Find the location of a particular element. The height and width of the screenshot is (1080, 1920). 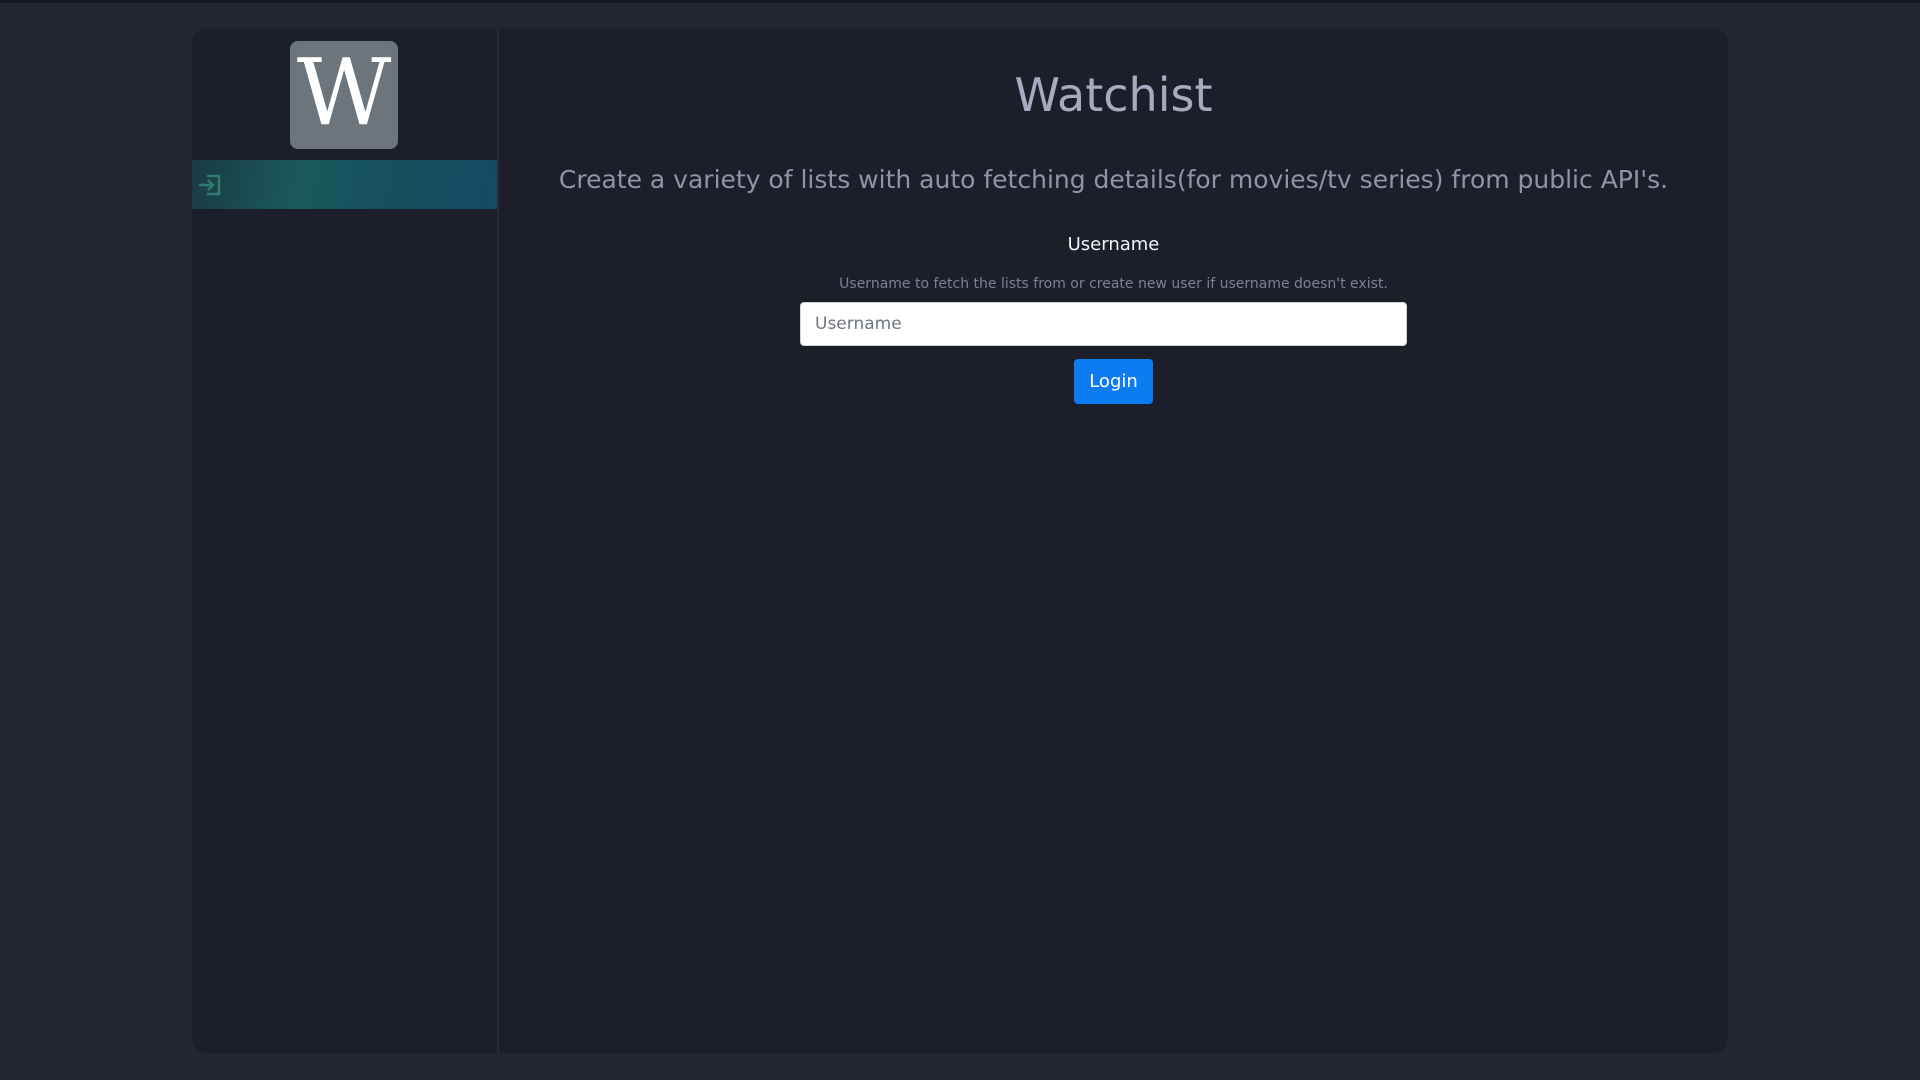

logo-letter: W is located at coordinates (344, 92).